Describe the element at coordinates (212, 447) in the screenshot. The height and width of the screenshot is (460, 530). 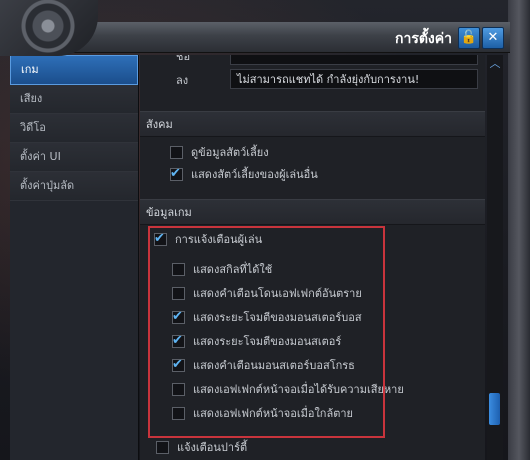
I see `option-label: แจ้งเตือนปาร์ตี้` at that location.